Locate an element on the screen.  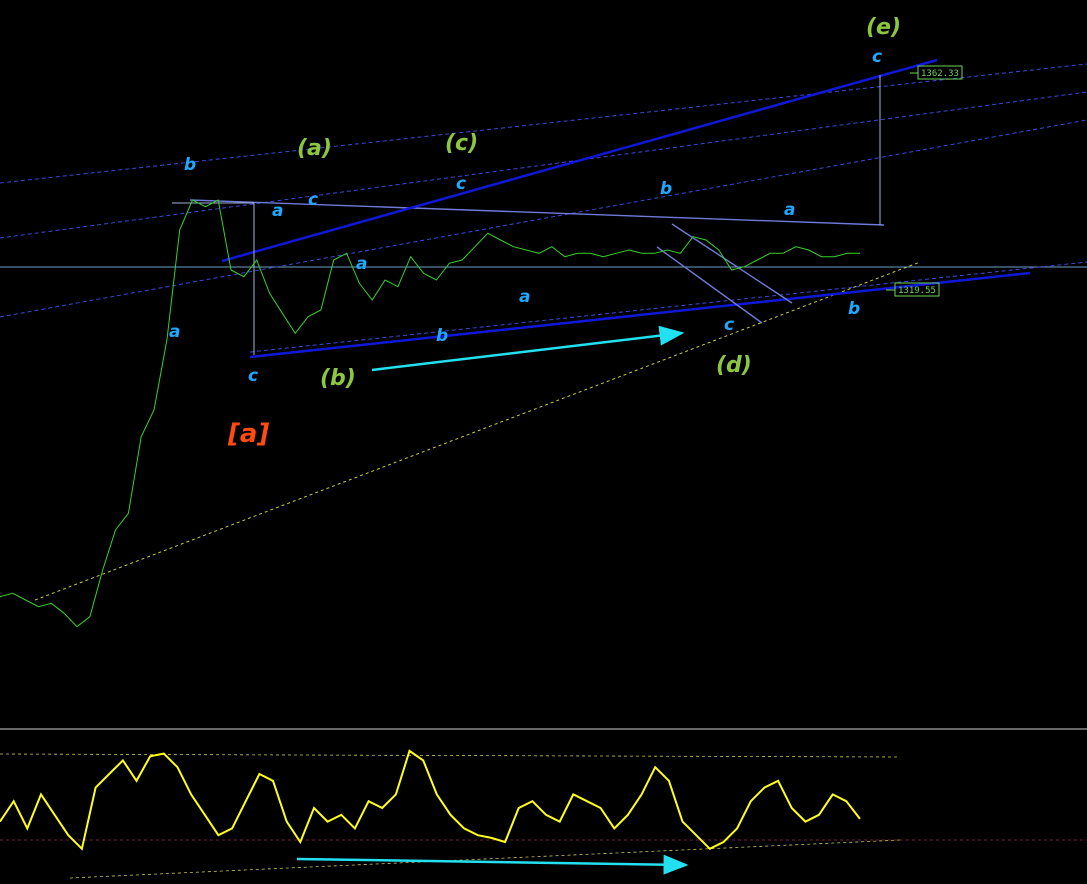
price-tag-upper-text: 1362.33 is located at coordinates (940, 74).